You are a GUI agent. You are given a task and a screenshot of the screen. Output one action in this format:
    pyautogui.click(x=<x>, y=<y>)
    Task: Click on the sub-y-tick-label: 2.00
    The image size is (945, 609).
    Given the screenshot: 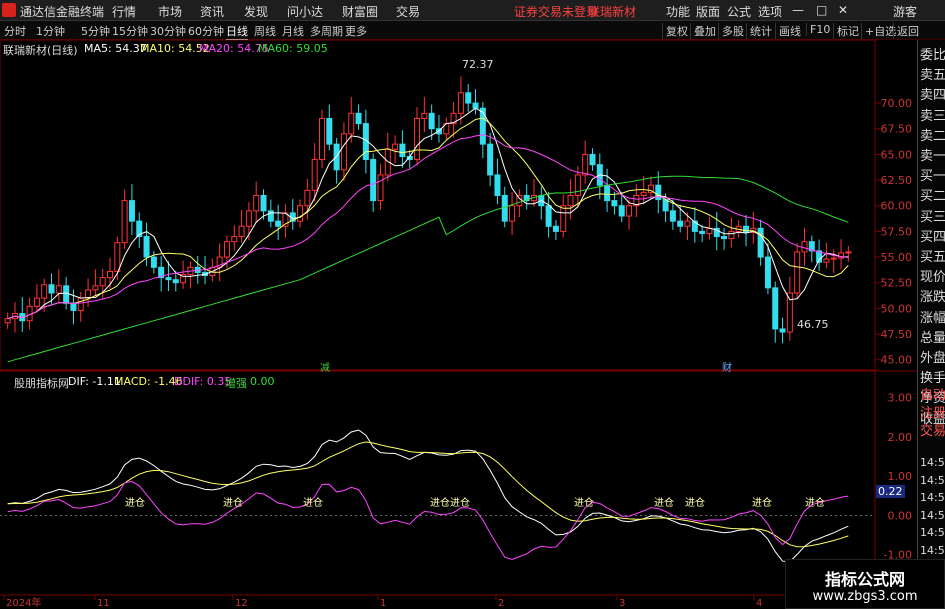 What is the action you would take?
    pyautogui.click(x=900, y=437)
    